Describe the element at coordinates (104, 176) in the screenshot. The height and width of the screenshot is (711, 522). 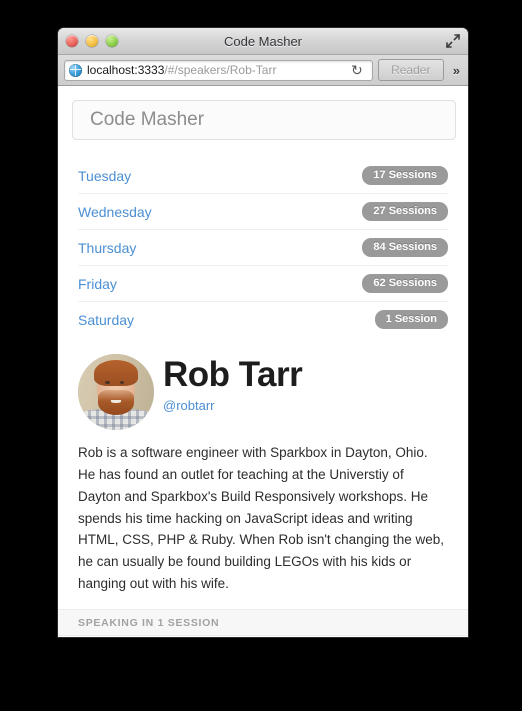
I see `day-link: Tuesday` at that location.